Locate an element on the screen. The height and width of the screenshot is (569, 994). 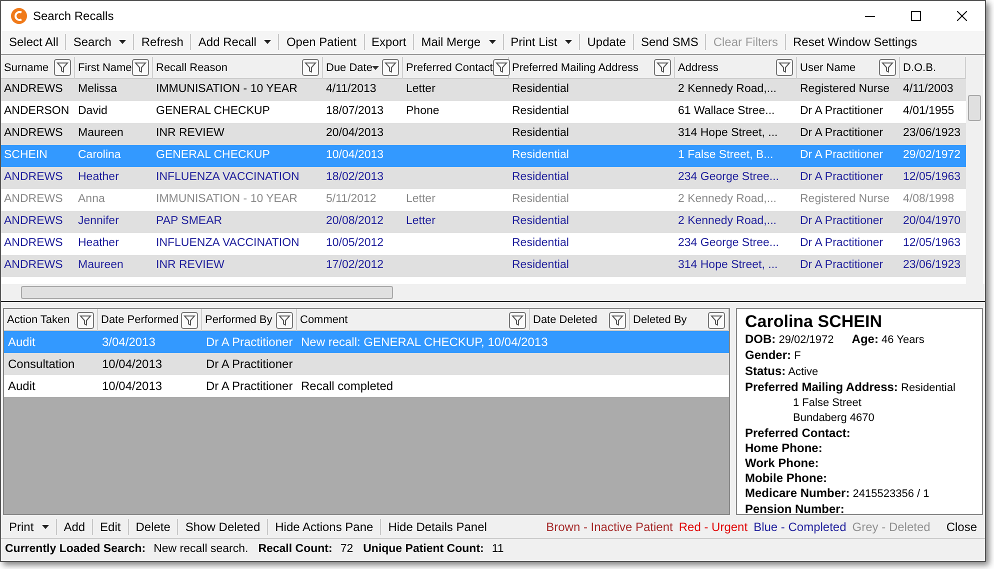
toolbar-button: Add Recall is located at coordinates (234, 42).